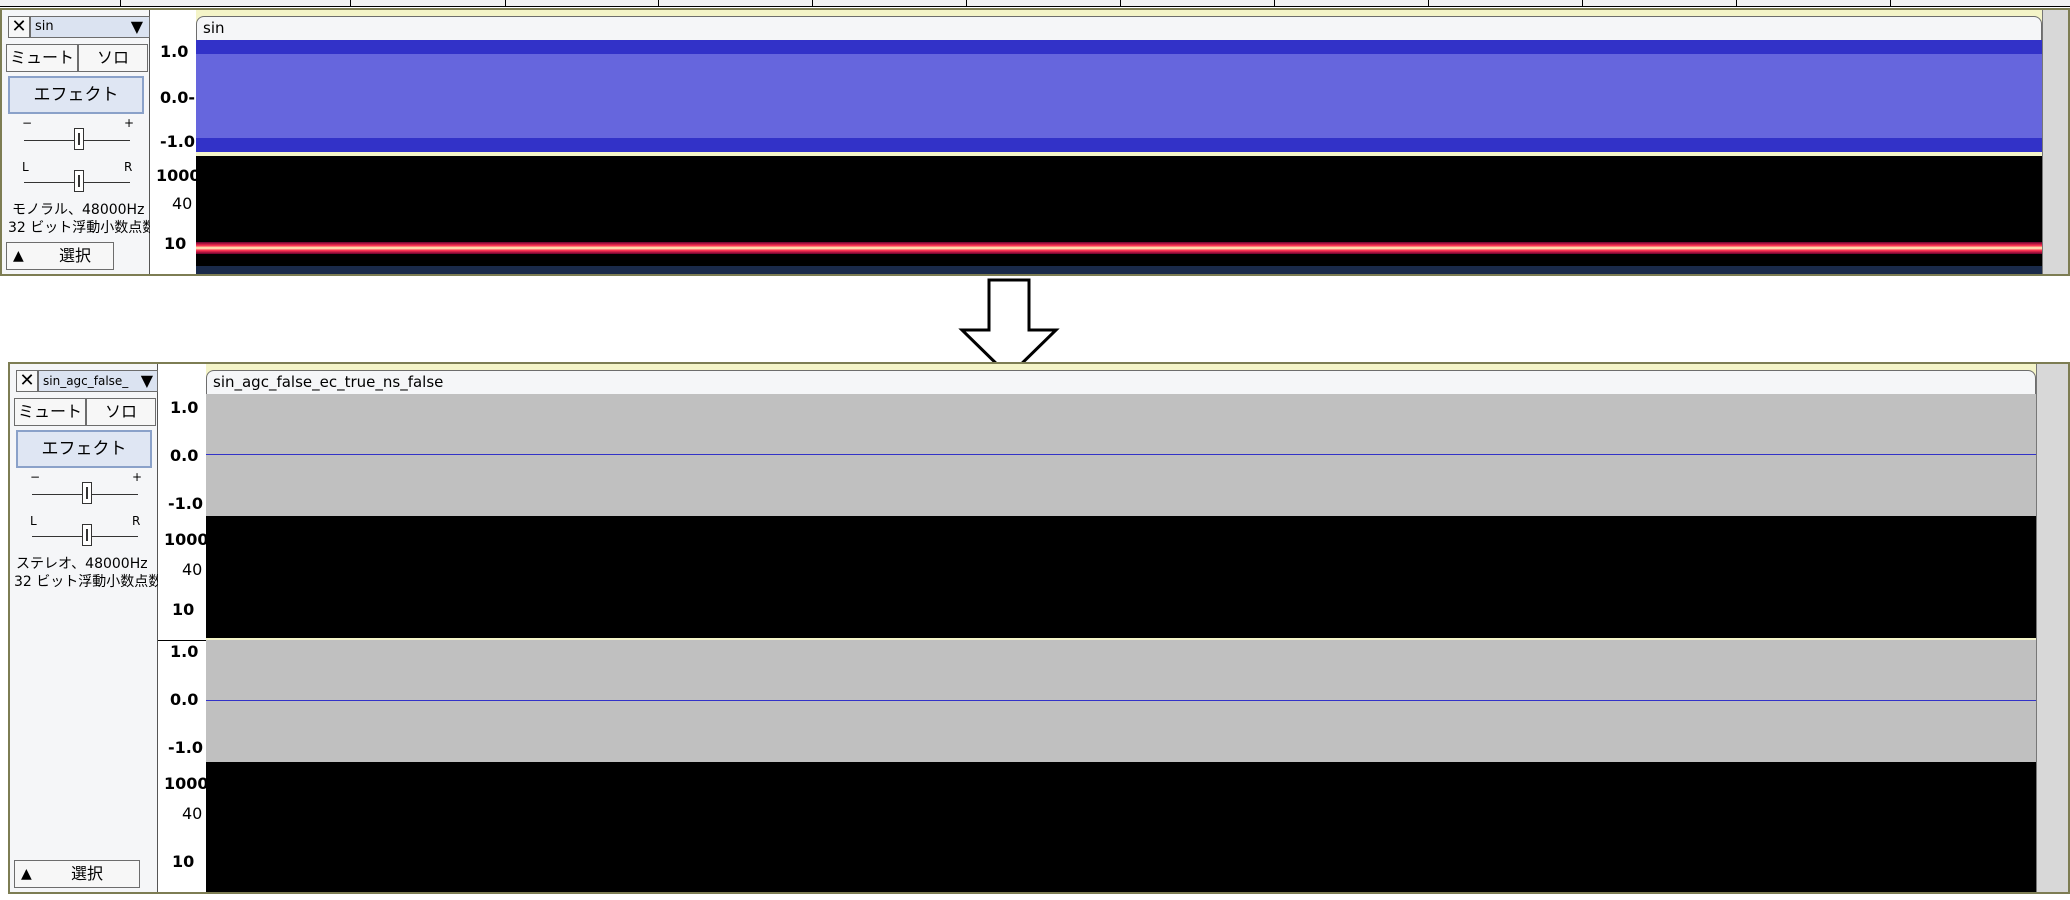  Describe the element at coordinates (78, 210) in the screenshot. I see `track-format-rate: モノラル、48000Hz` at that location.